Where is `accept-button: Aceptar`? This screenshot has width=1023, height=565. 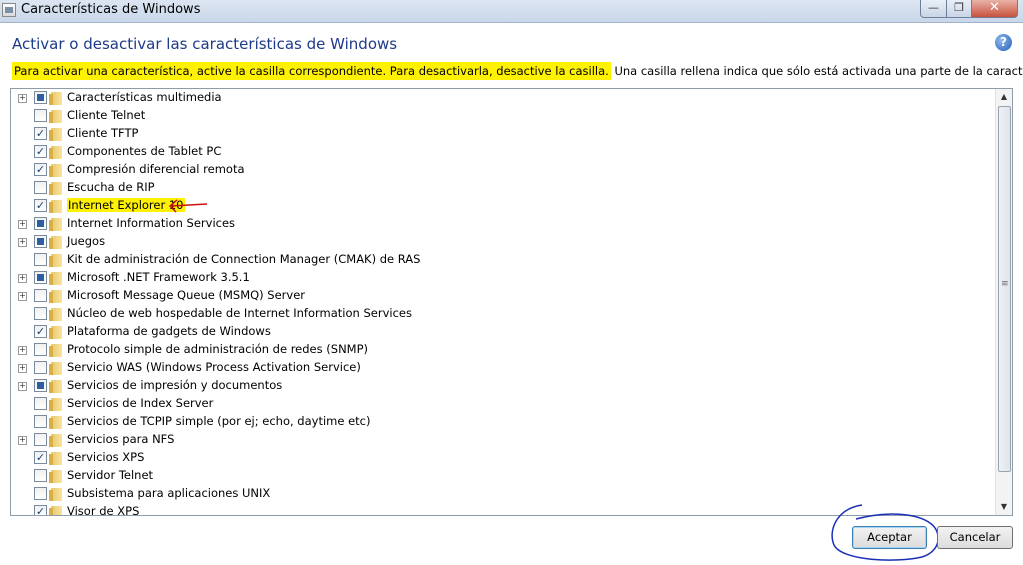
accept-button: Aceptar is located at coordinates (889, 537).